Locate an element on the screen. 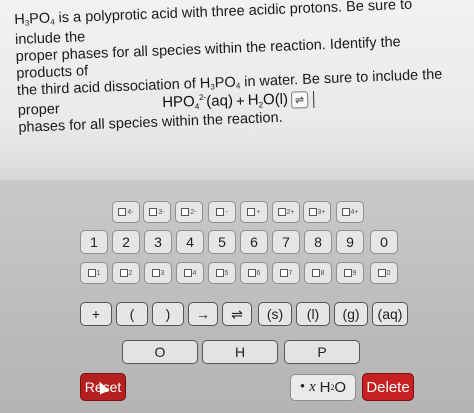 Image resolution: width=474 pixels, height=413 pixels. charge-label: 3+ is located at coordinates (321, 212).